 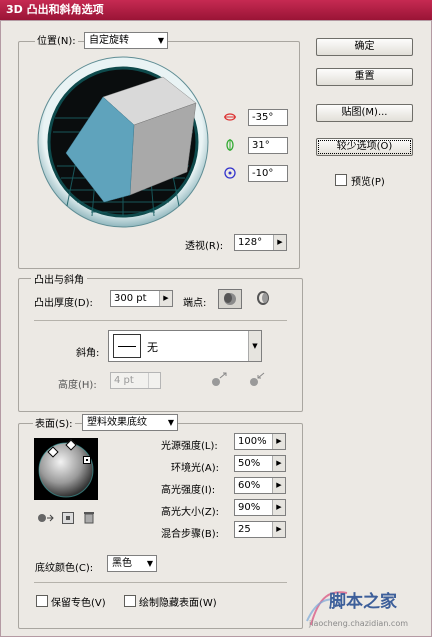 What do you see at coordinates (250, 242) in the screenshot?
I see `perspective-value: 128°` at bounding box center [250, 242].